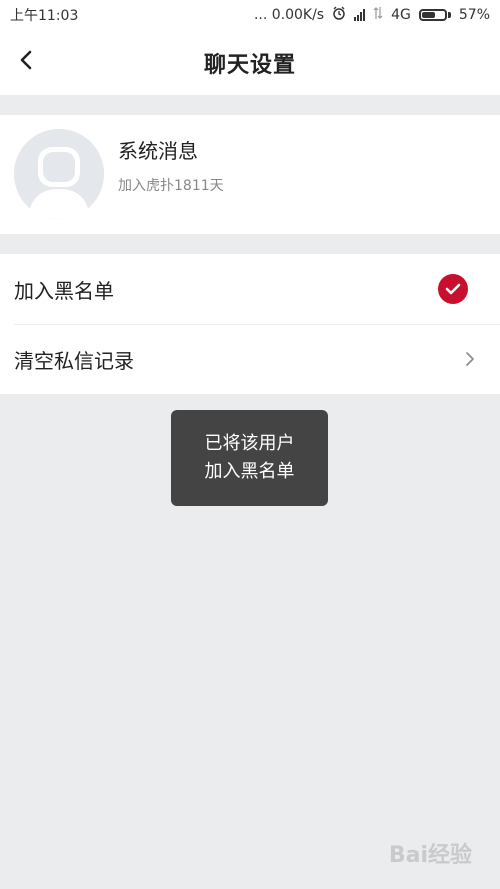 The width and height of the screenshot is (500, 889). What do you see at coordinates (158, 151) in the screenshot?
I see `profile-name: 系统消息` at bounding box center [158, 151].